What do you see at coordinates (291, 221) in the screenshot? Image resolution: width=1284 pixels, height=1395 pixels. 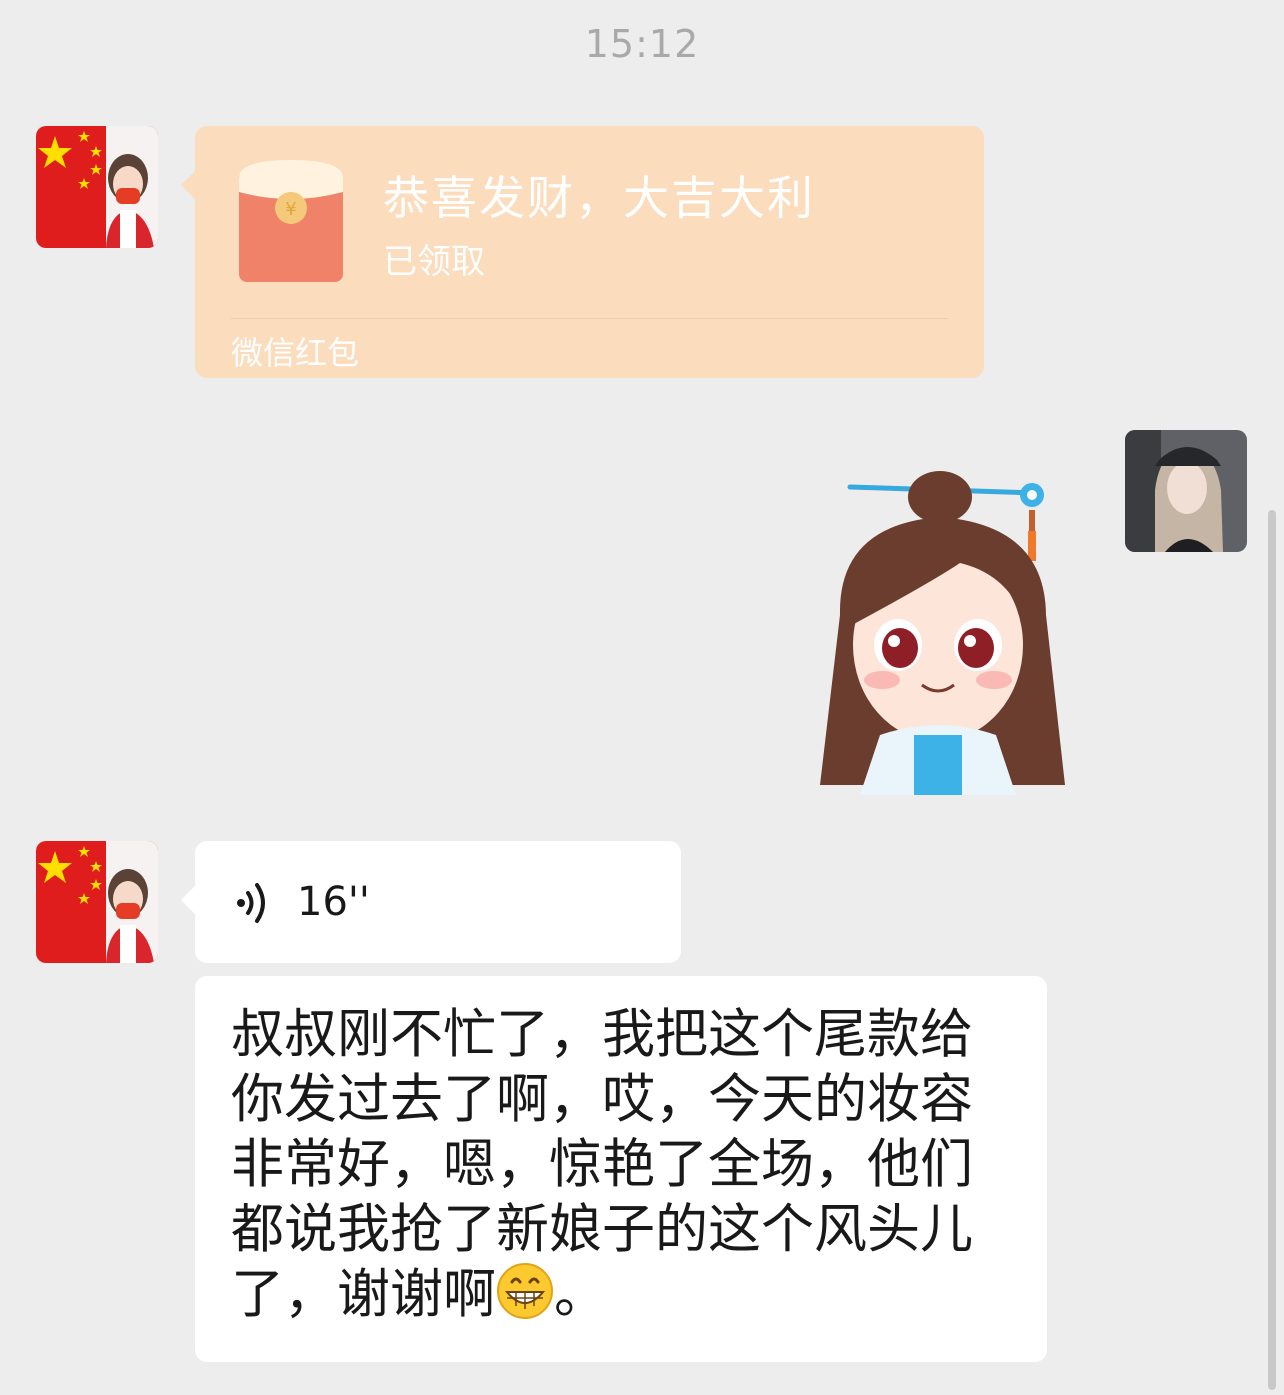 I see `red-envelope-icon: ¥` at bounding box center [291, 221].